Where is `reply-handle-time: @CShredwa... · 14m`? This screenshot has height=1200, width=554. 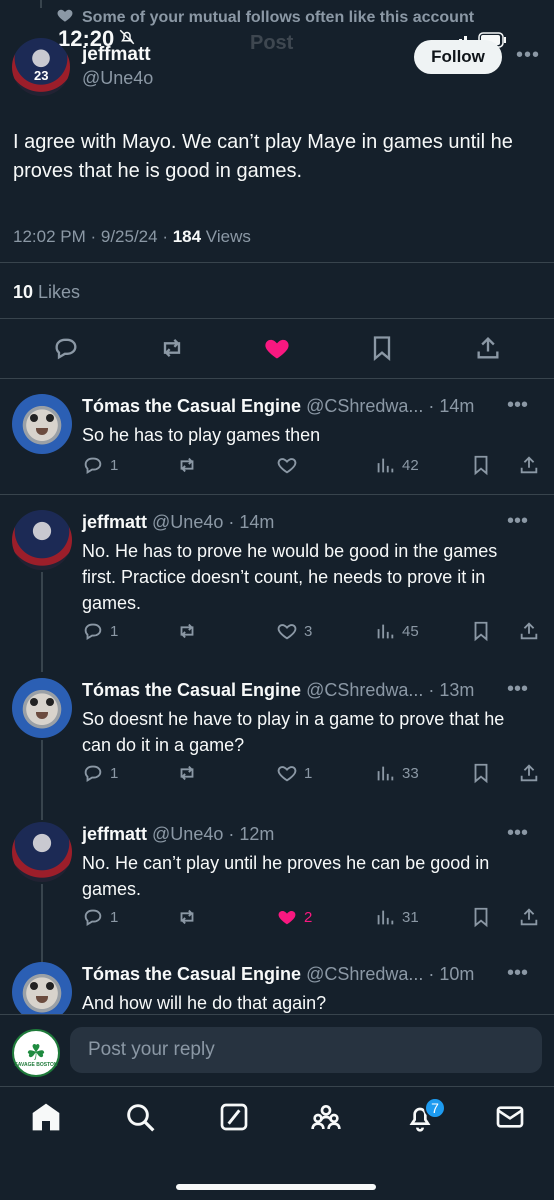
reply-handle-time: @CShredwa... · 14m is located at coordinates (390, 406).